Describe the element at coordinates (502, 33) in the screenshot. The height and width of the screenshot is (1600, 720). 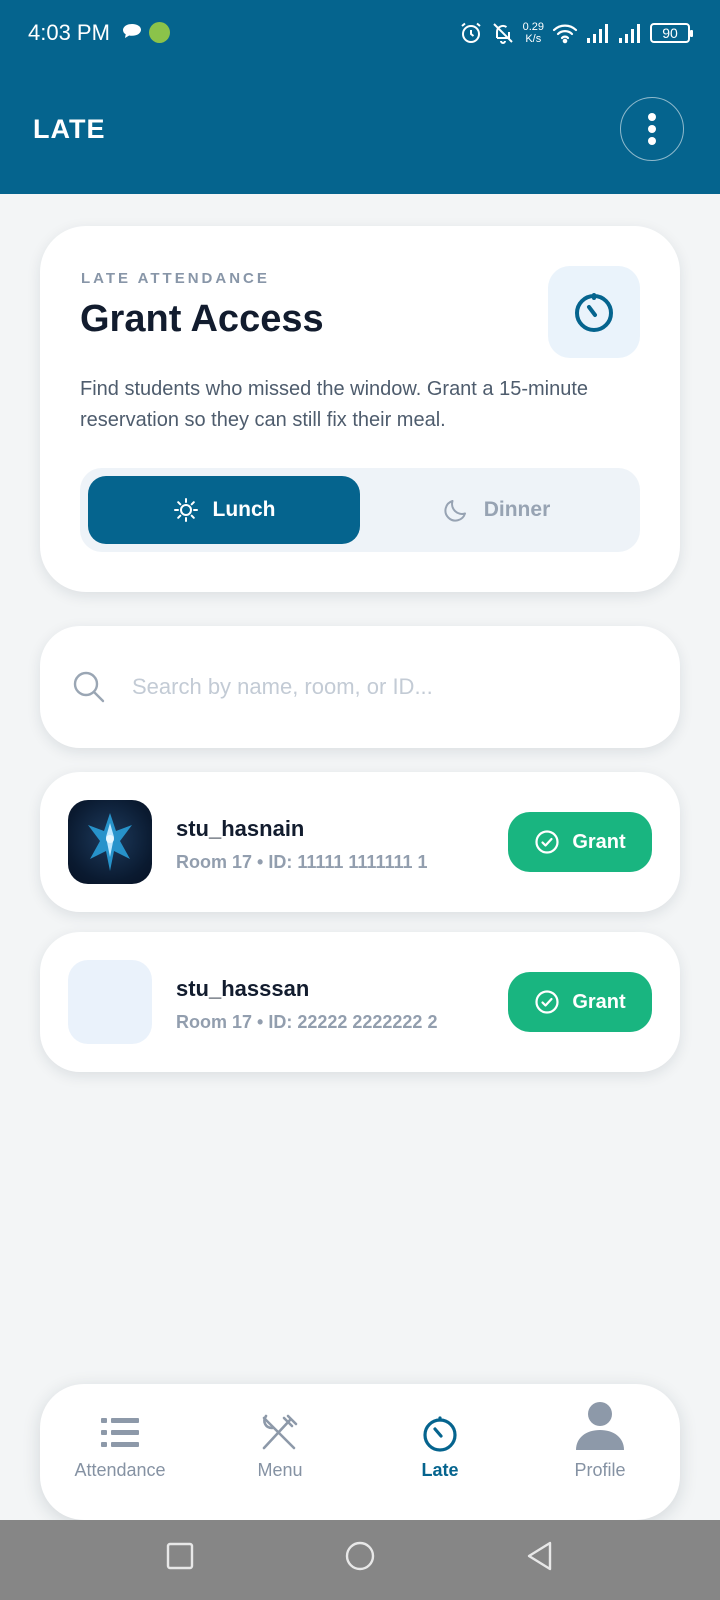
I see `bell-off-icon` at that location.